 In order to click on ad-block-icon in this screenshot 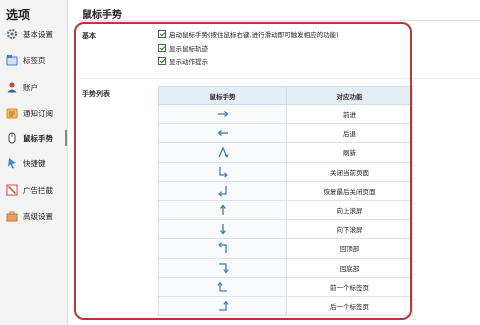, I will do `click(12, 190)`.